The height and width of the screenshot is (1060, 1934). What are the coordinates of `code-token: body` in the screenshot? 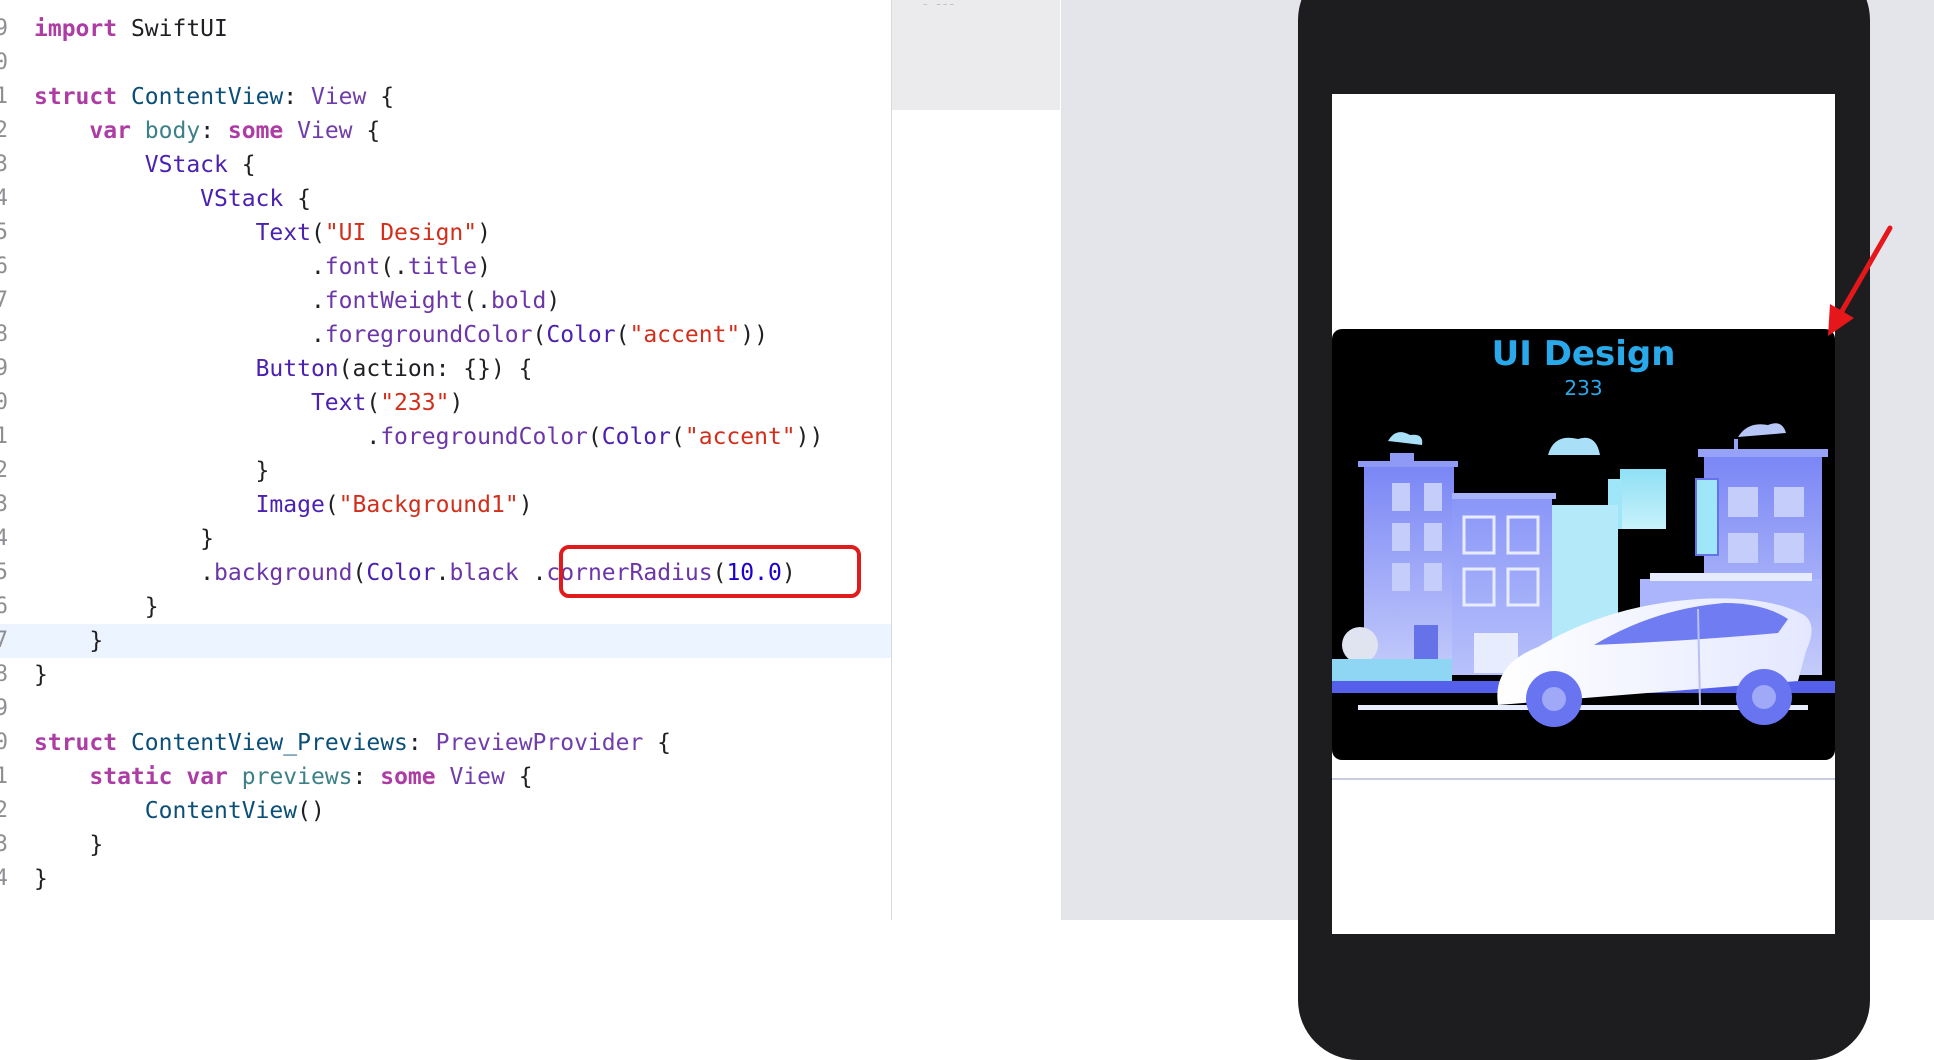 It's located at (172, 131).